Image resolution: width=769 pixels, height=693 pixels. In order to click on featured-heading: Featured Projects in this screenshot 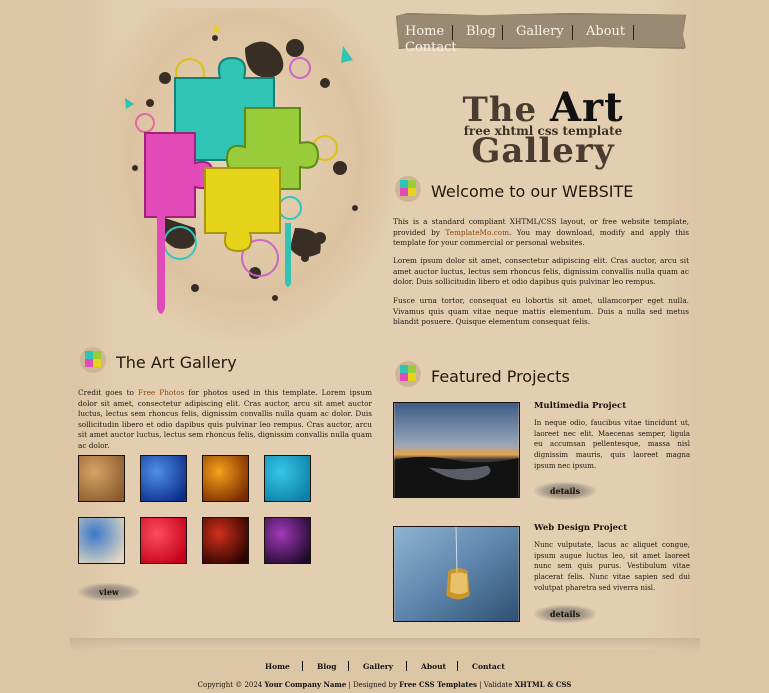, I will do `click(500, 376)`.